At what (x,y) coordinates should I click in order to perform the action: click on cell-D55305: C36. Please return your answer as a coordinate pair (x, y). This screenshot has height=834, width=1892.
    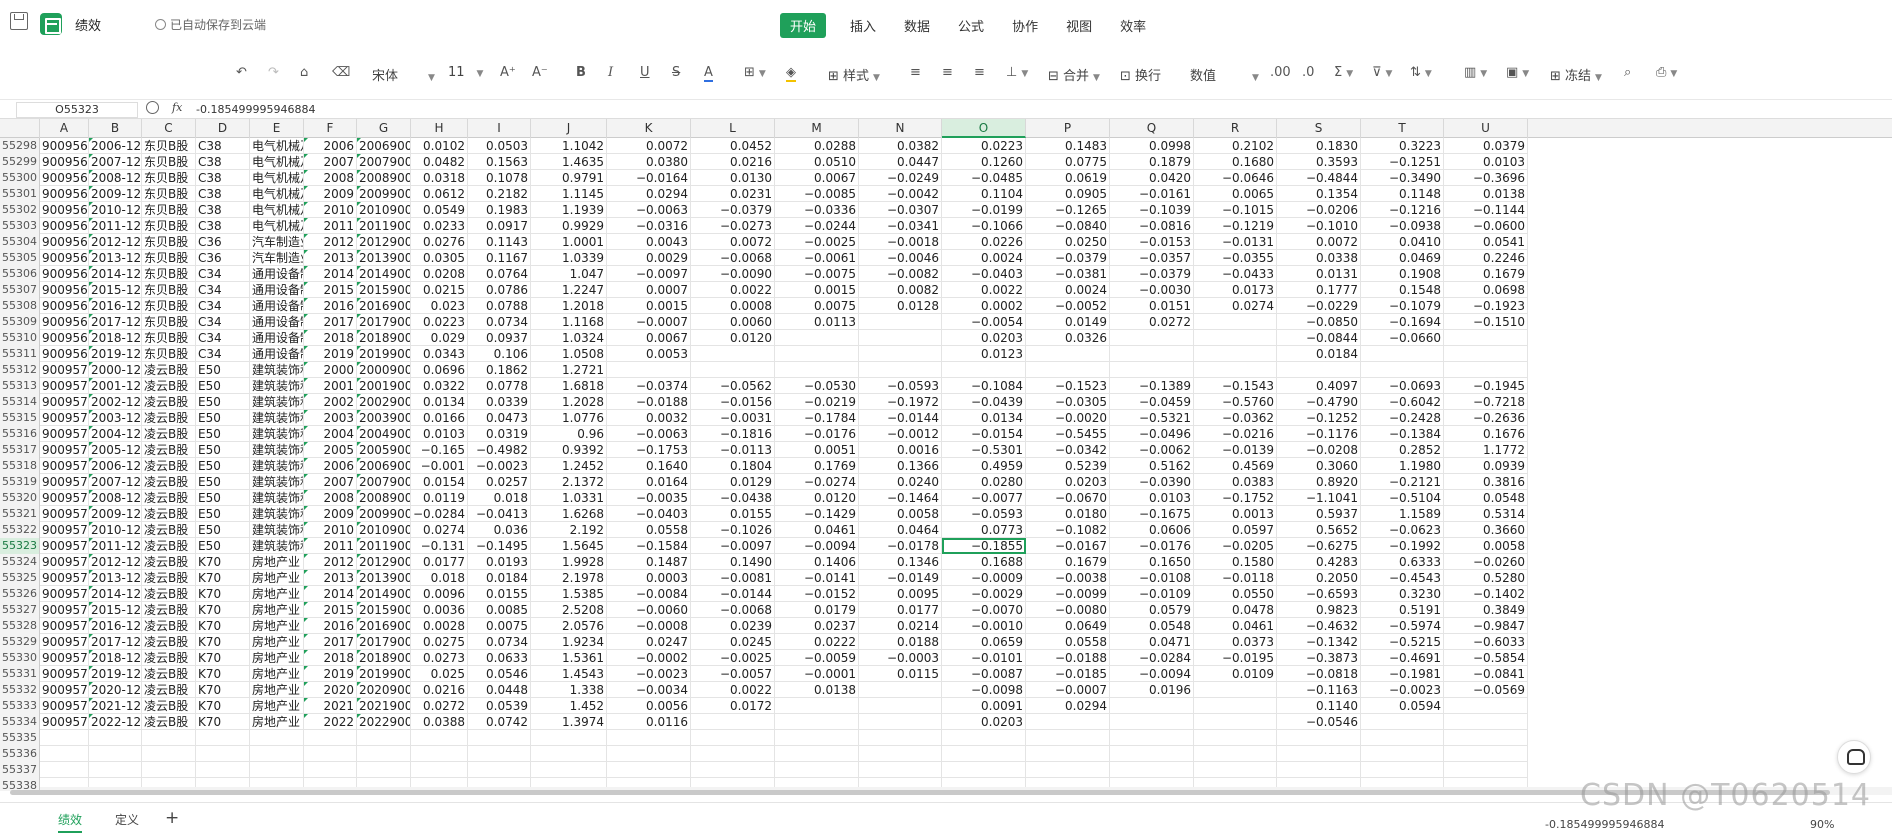
    Looking at the image, I should click on (223, 258).